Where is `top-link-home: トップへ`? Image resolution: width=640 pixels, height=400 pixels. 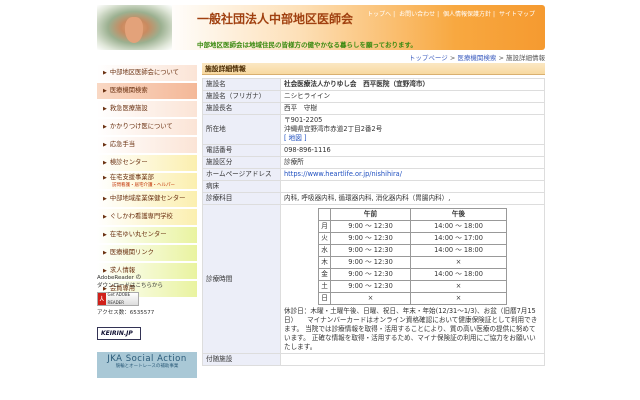 top-link-home: トップへ is located at coordinates (379, 14).